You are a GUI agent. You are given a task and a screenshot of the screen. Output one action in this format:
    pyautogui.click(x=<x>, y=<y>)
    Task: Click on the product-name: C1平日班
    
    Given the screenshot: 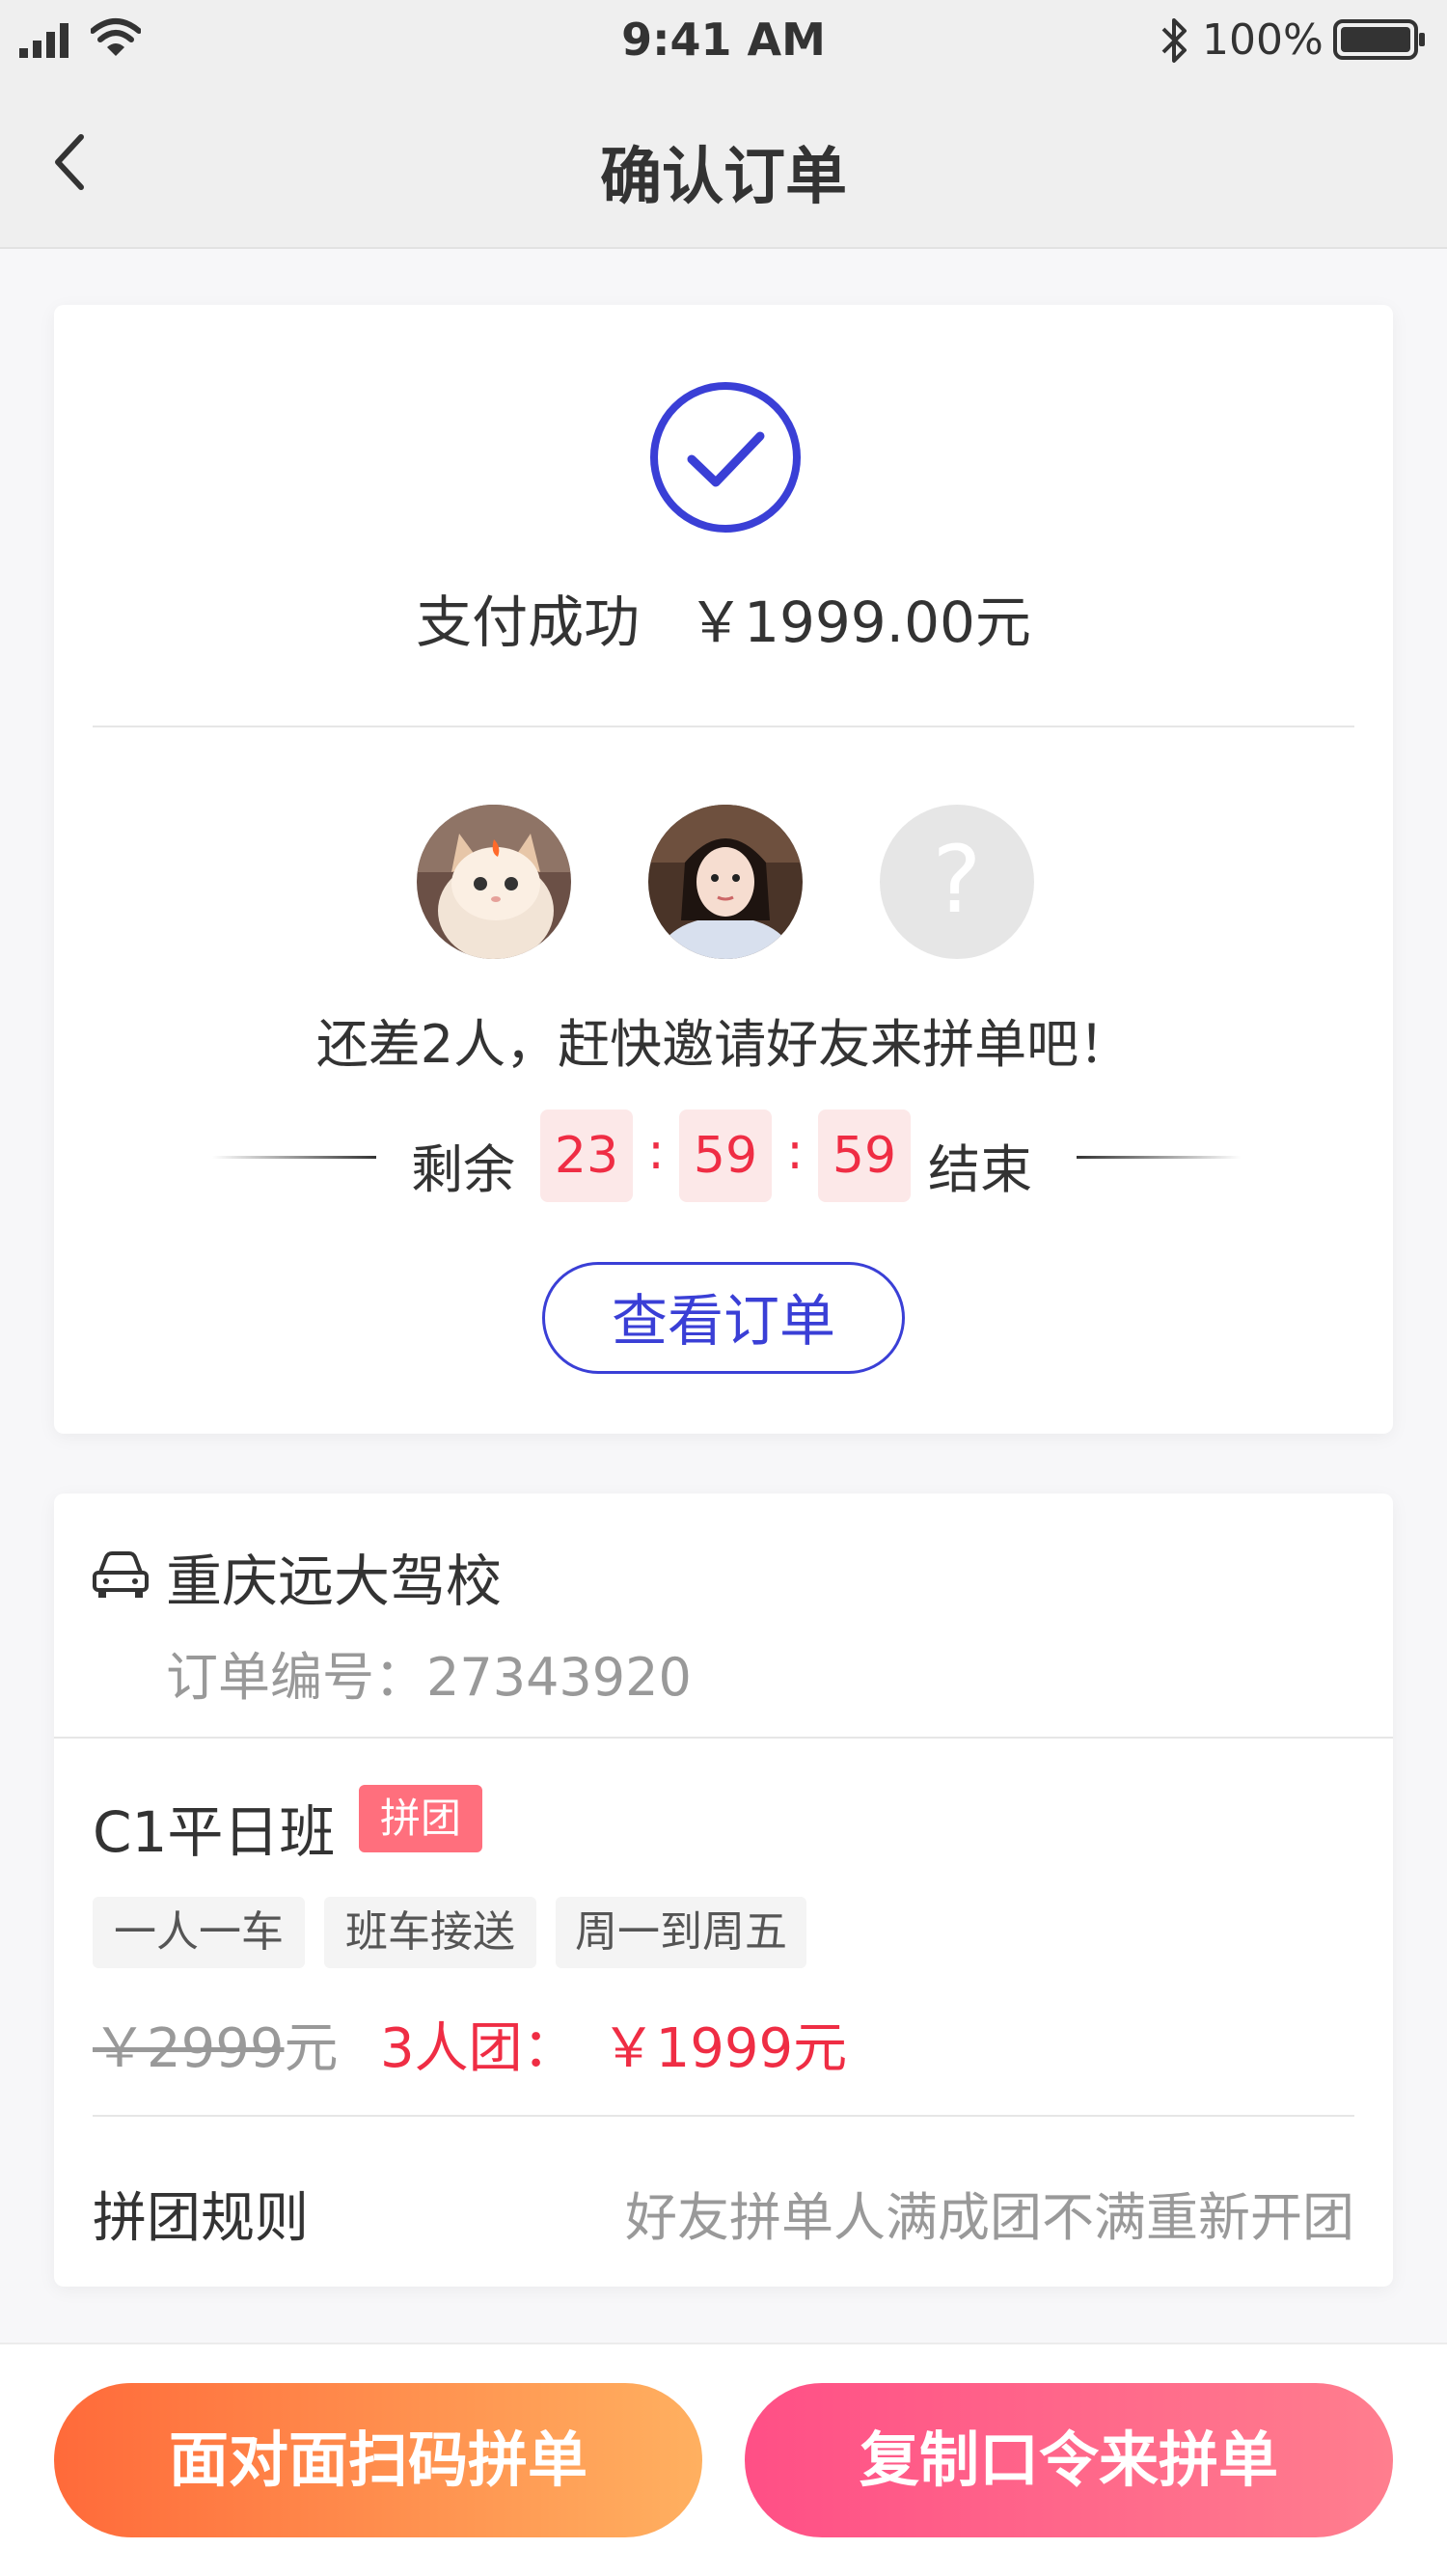 What is the action you would take?
    pyautogui.click(x=214, y=1832)
    